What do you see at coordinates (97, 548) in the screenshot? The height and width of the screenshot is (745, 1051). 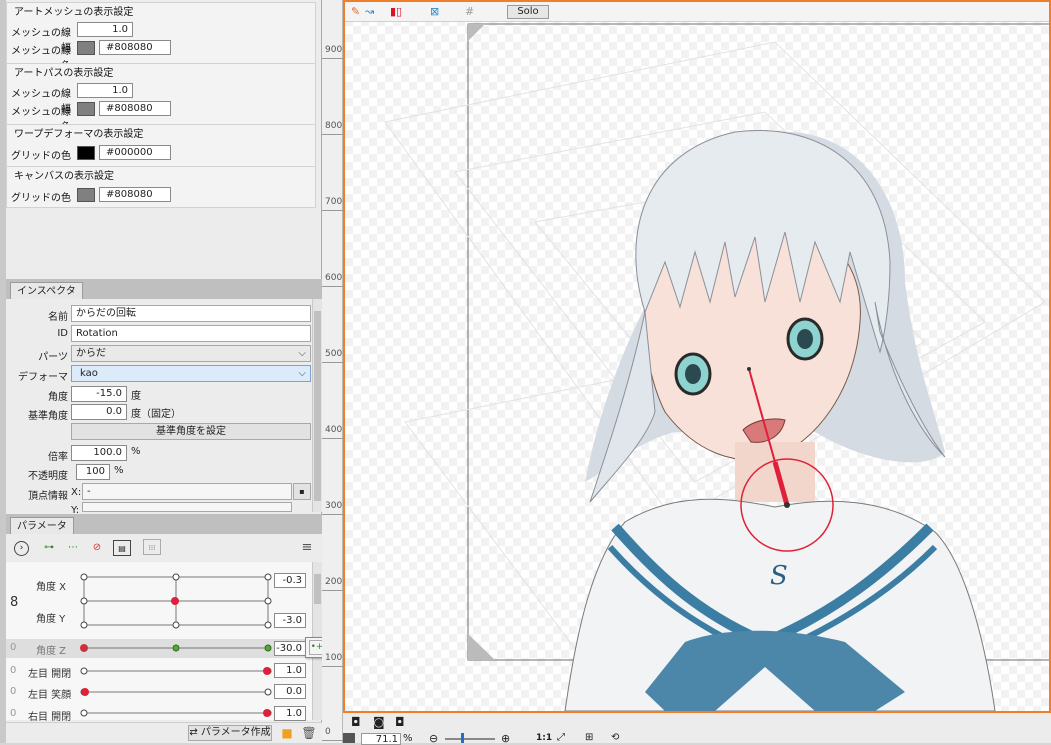 I see `delete-key-icon: ⊘` at bounding box center [97, 548].